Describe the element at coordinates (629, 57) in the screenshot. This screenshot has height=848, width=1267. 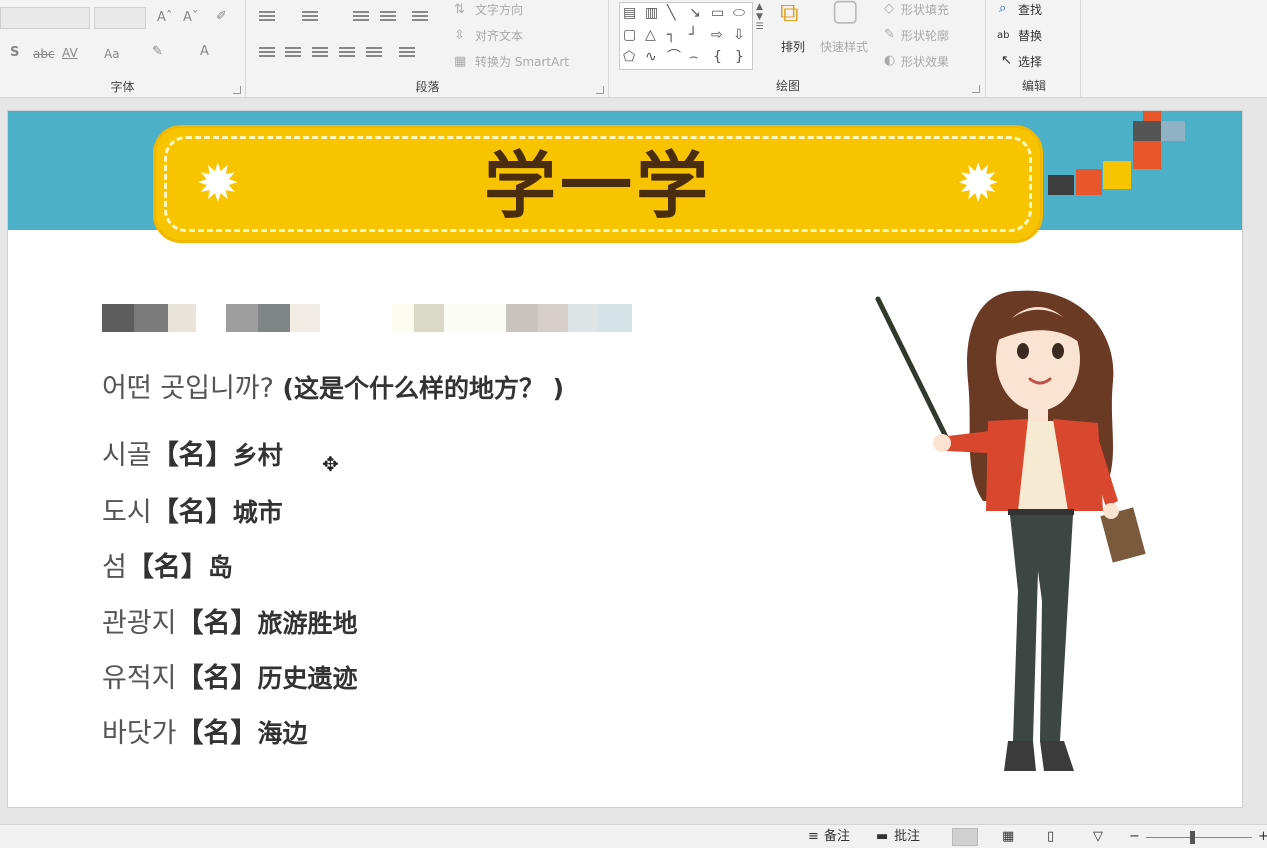
I see `freeform-shape-icon: ⬠` at that location.